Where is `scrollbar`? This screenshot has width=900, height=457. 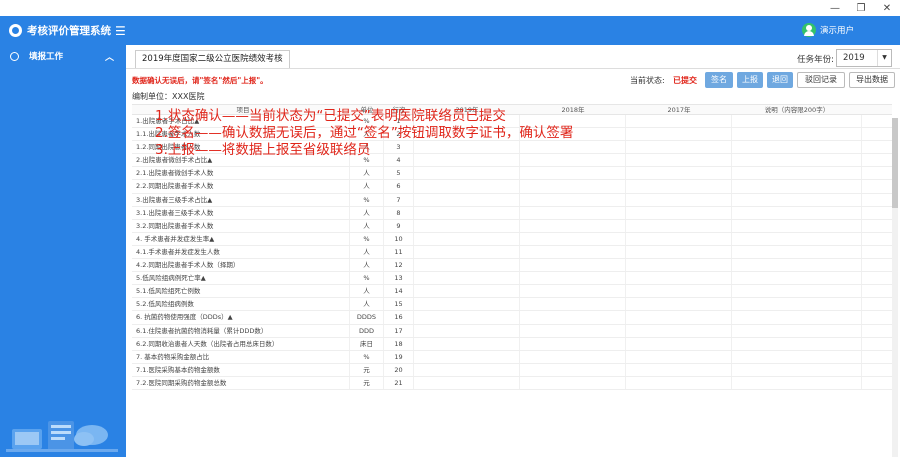
scrollbar is located at coordinates (895, 287).